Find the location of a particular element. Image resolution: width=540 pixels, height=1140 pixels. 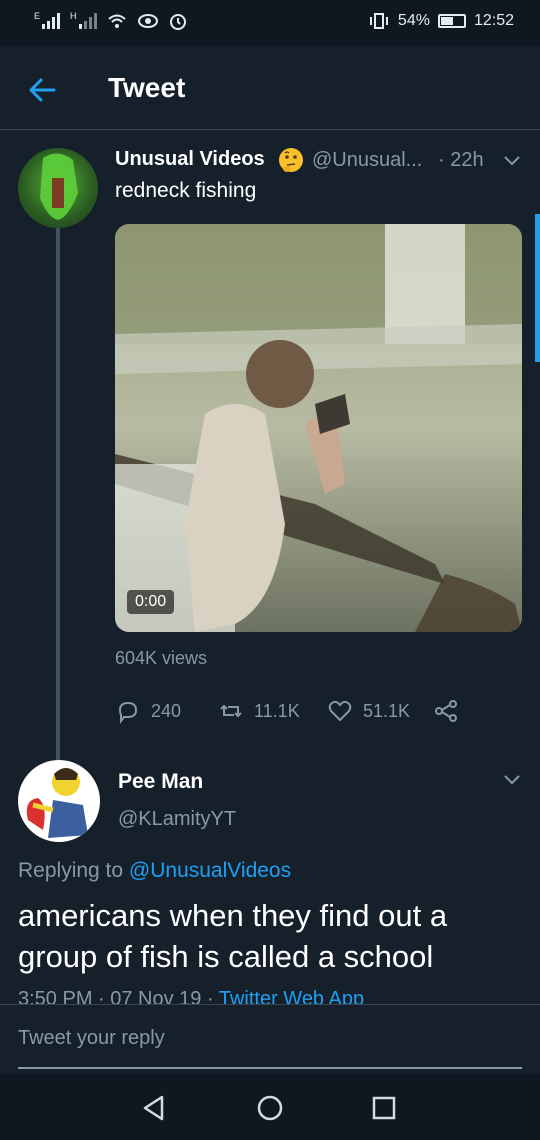

recents-square-icon is located at coordinates (384, 1108).